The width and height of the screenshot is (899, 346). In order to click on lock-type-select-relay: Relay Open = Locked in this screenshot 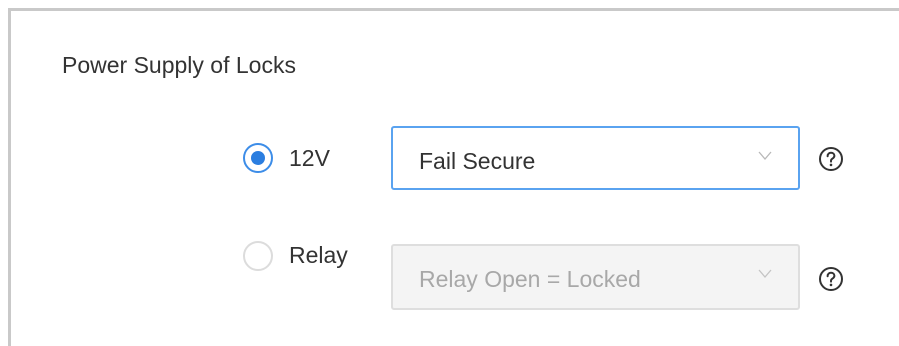, I will do `click(595, 277)`.